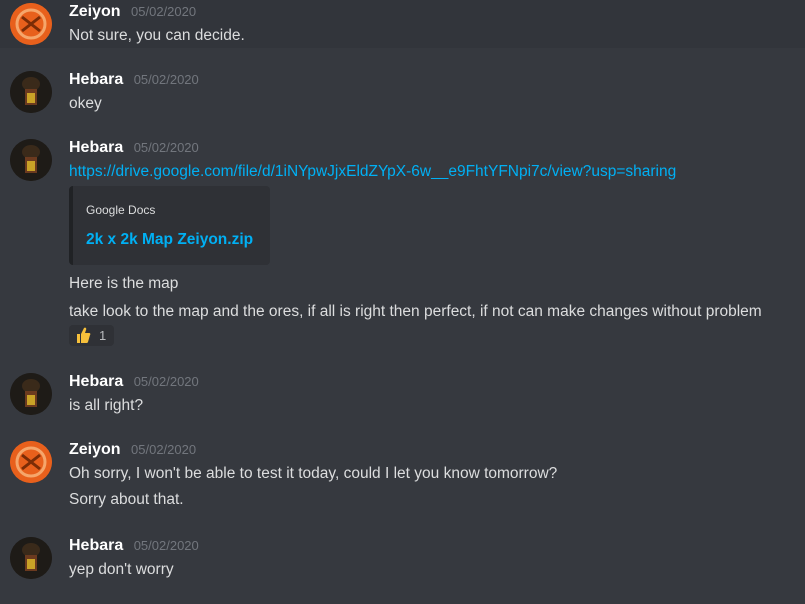 Image resolution: width=805 pixels, height=604 pixels. I want to click on reaction-count: 1, so click(103, 335).